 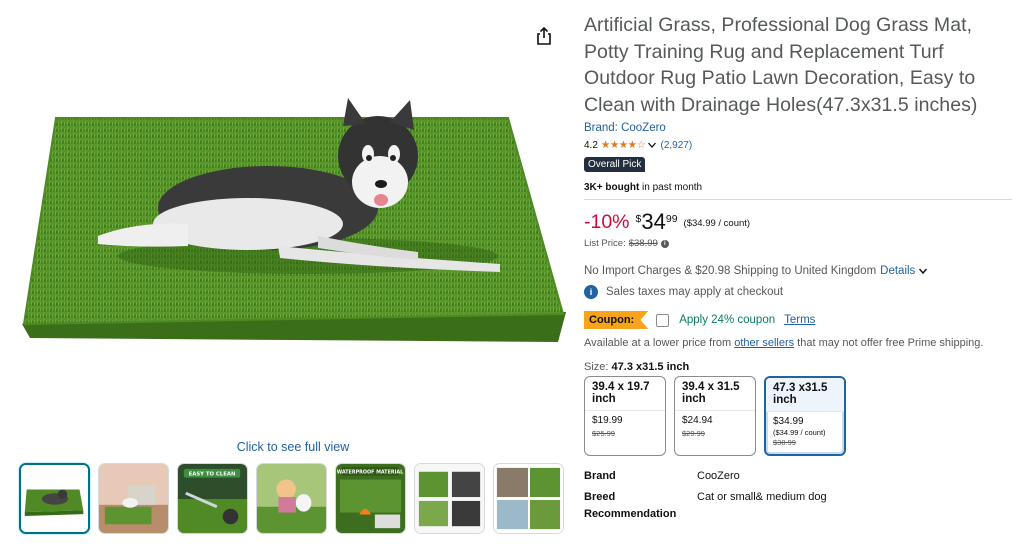 I want to click on size-option-old-price: $29.99, so click(x=693, y=433).